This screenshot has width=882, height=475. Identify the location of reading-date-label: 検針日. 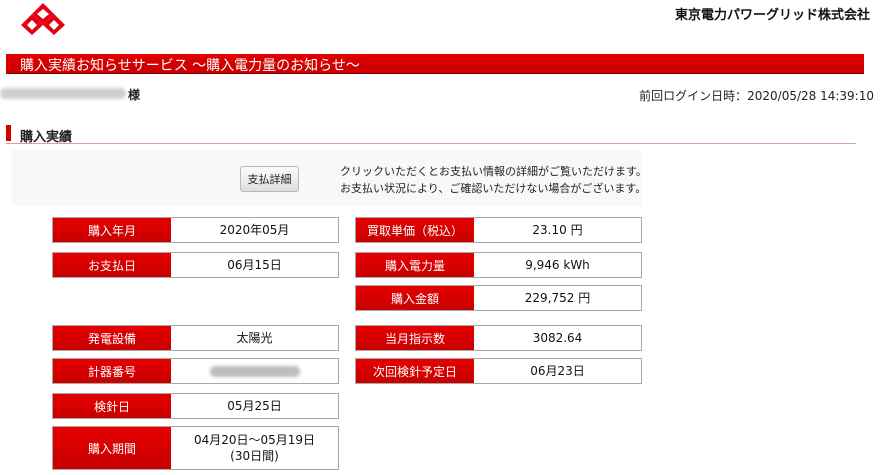
(112, 406).